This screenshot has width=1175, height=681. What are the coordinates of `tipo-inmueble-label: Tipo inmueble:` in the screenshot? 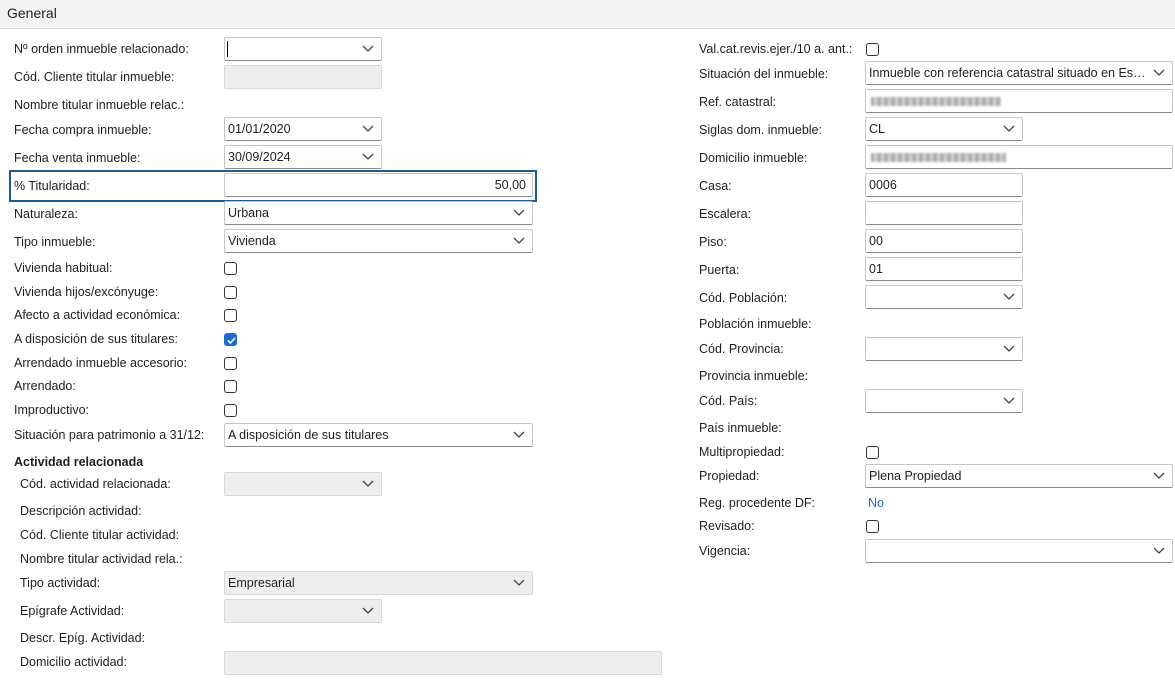 It's located at (55, 242).